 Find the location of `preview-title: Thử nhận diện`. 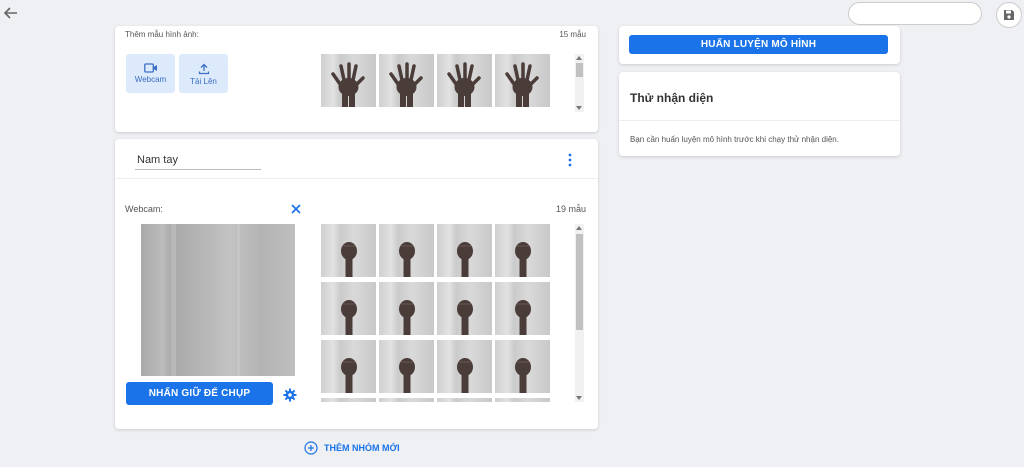

preview-title: Thử nhận diện is located at coordinates (672, 98).